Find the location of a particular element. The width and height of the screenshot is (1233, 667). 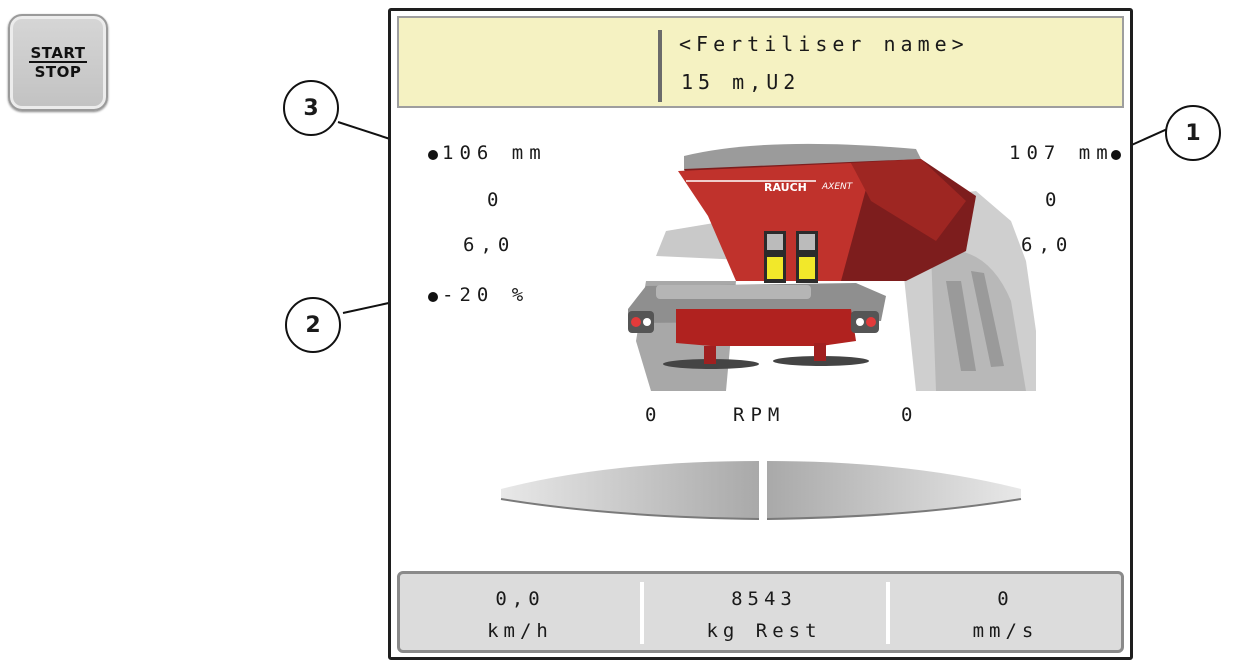

rest-quantity-unit: kg Rest is located at coordinates (764, 631).